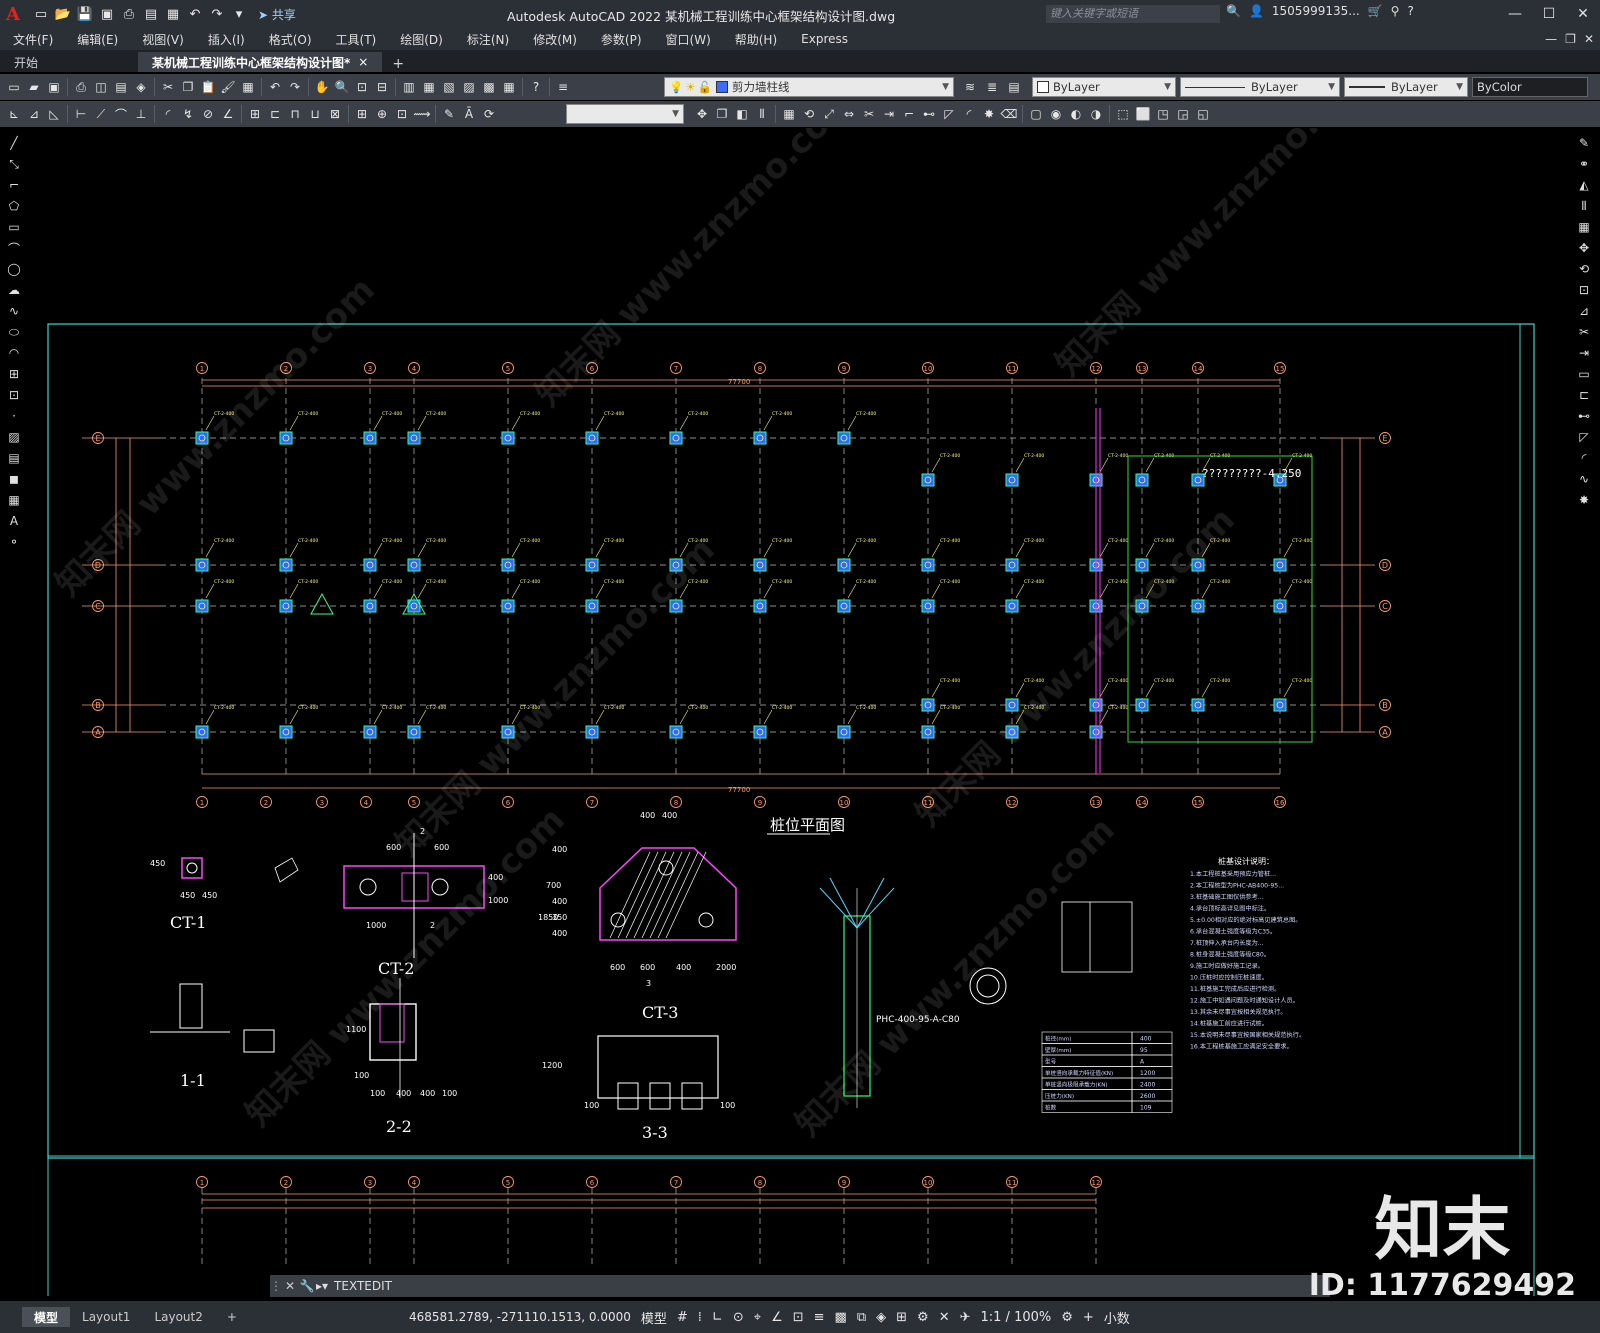 This screenshot has width=1600, height=1333. Describe the element at coordinates (777, 1317) in the screenshot. I see `otrack-icon: ∠` at that location.